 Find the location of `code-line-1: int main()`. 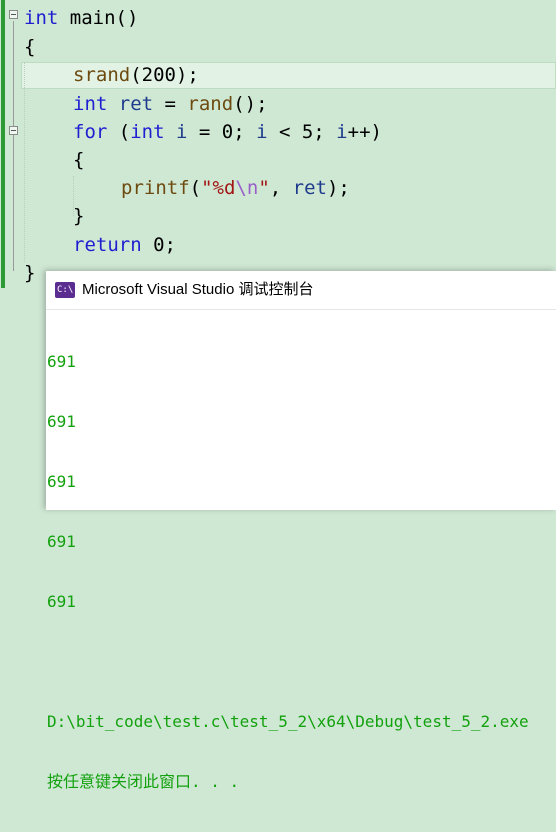

code-line-1: int main() is located at coordinates (81, 18).